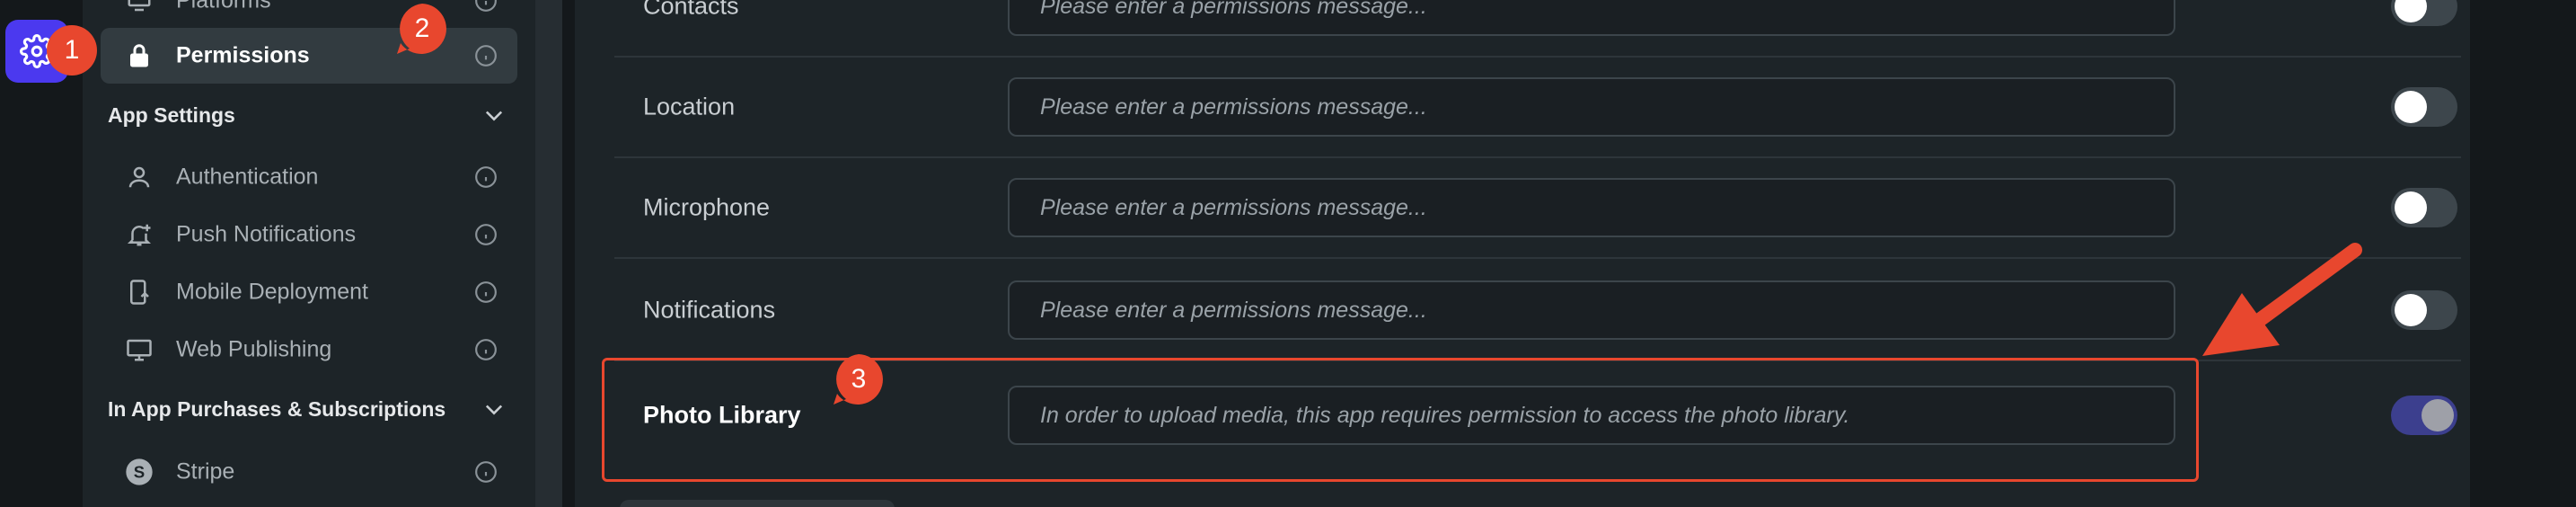  I want to click on annotation-badge-1: 1, so click(72, 50).